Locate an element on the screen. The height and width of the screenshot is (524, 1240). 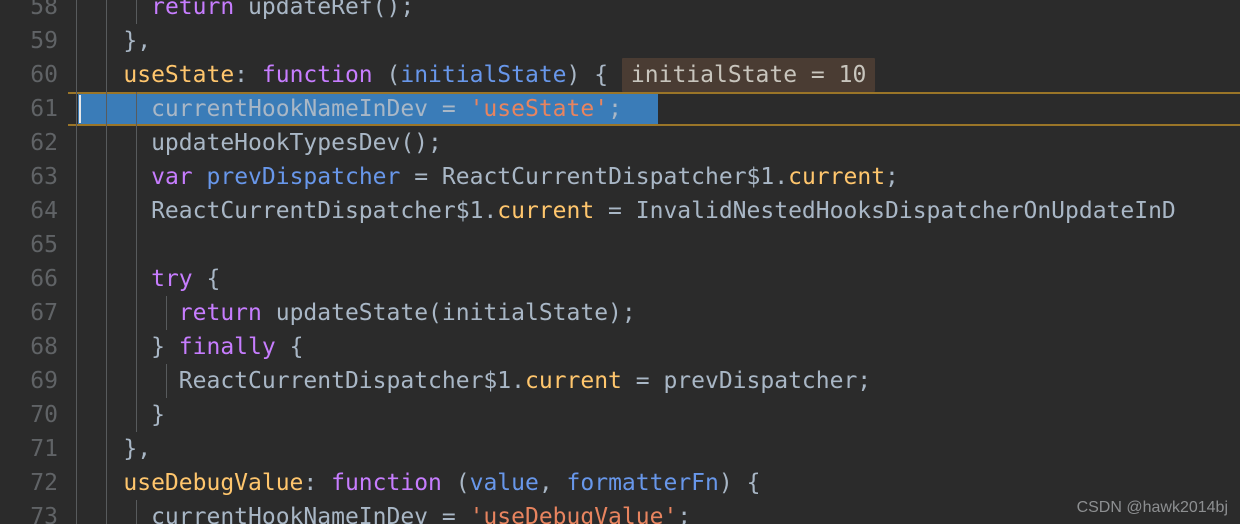
code-text: return updateState(initialState); is located at coordinates (352, 313).